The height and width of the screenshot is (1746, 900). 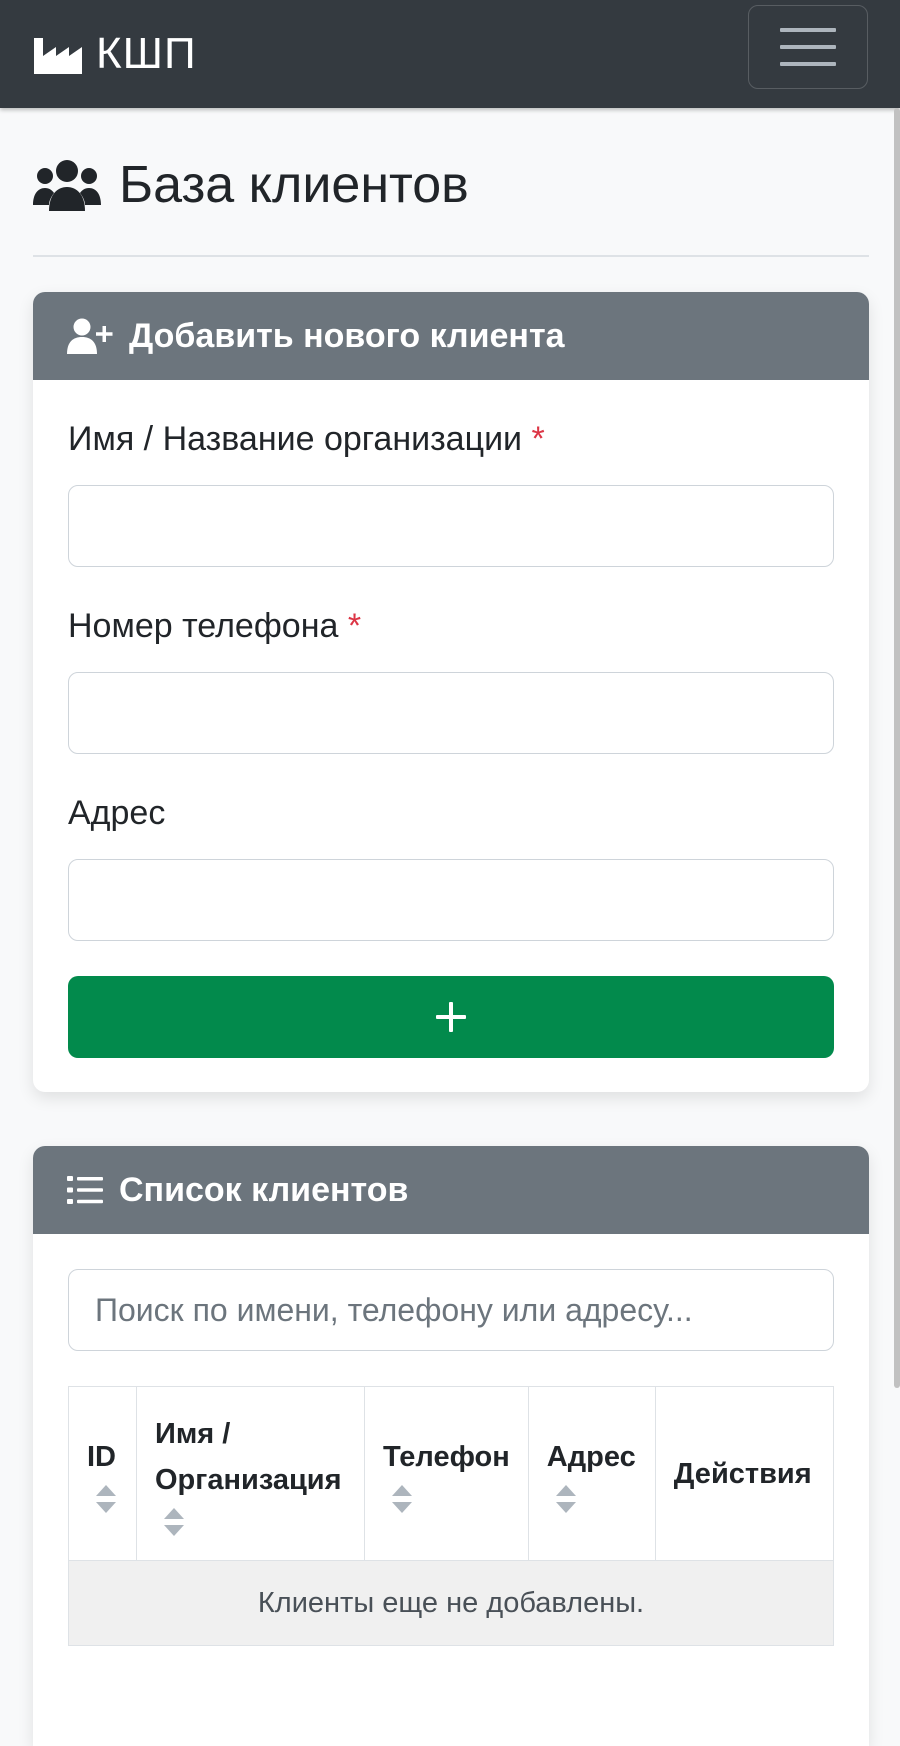 I want to click on column-header-label: ID, so click(x=101, y=1456).